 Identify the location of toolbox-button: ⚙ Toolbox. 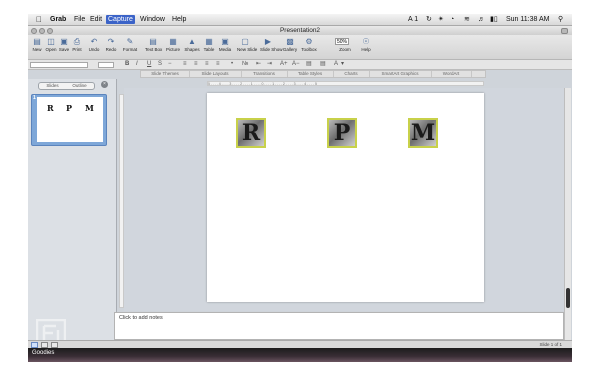
(309, 47).